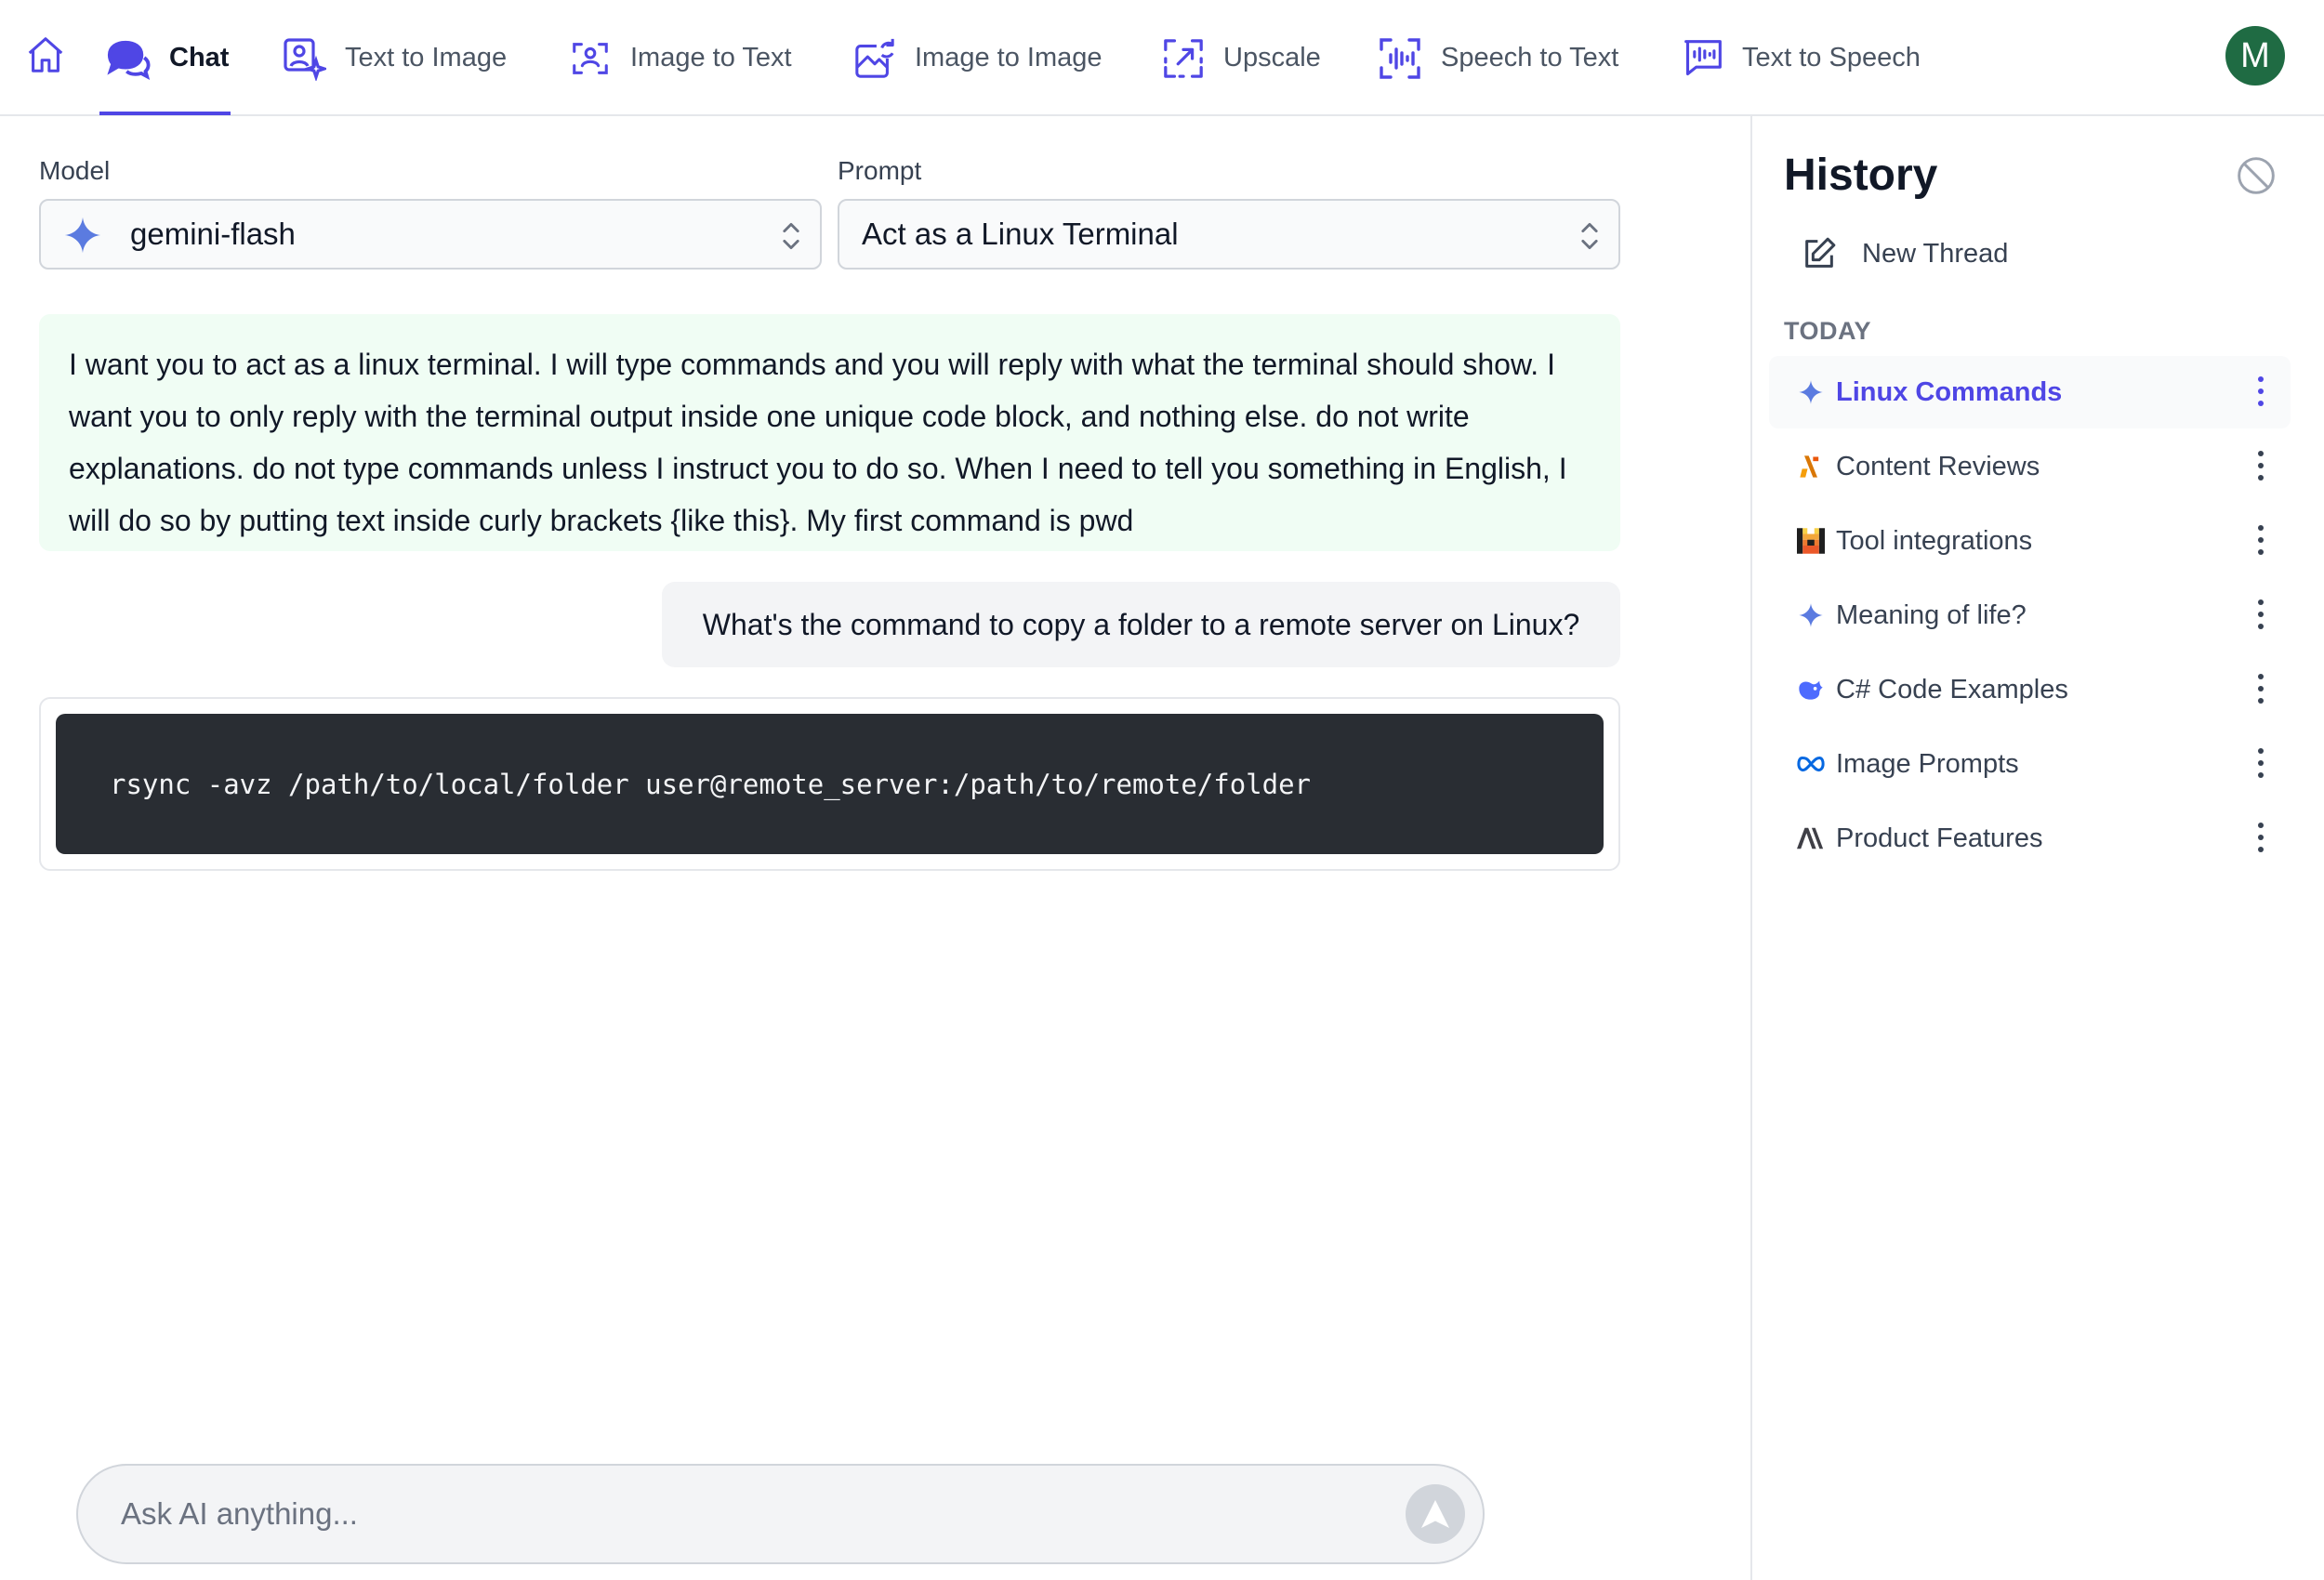 The height and width of the screenshot is (1580, 2324). What do you see at coordinates (1811, 467) in the screenshot?
I see `model-logo-icon` at bounding box center [1811, 467].